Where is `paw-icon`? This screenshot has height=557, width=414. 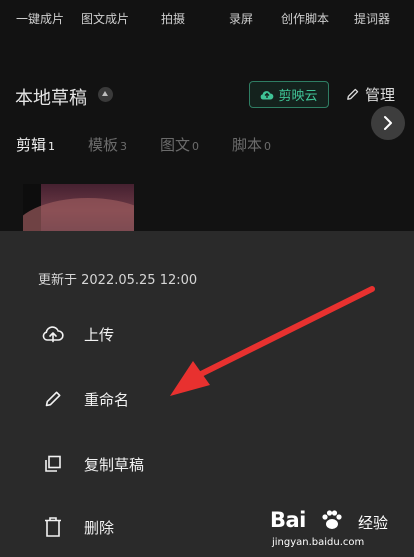
paw-icon is located at coordinates (332, 519).